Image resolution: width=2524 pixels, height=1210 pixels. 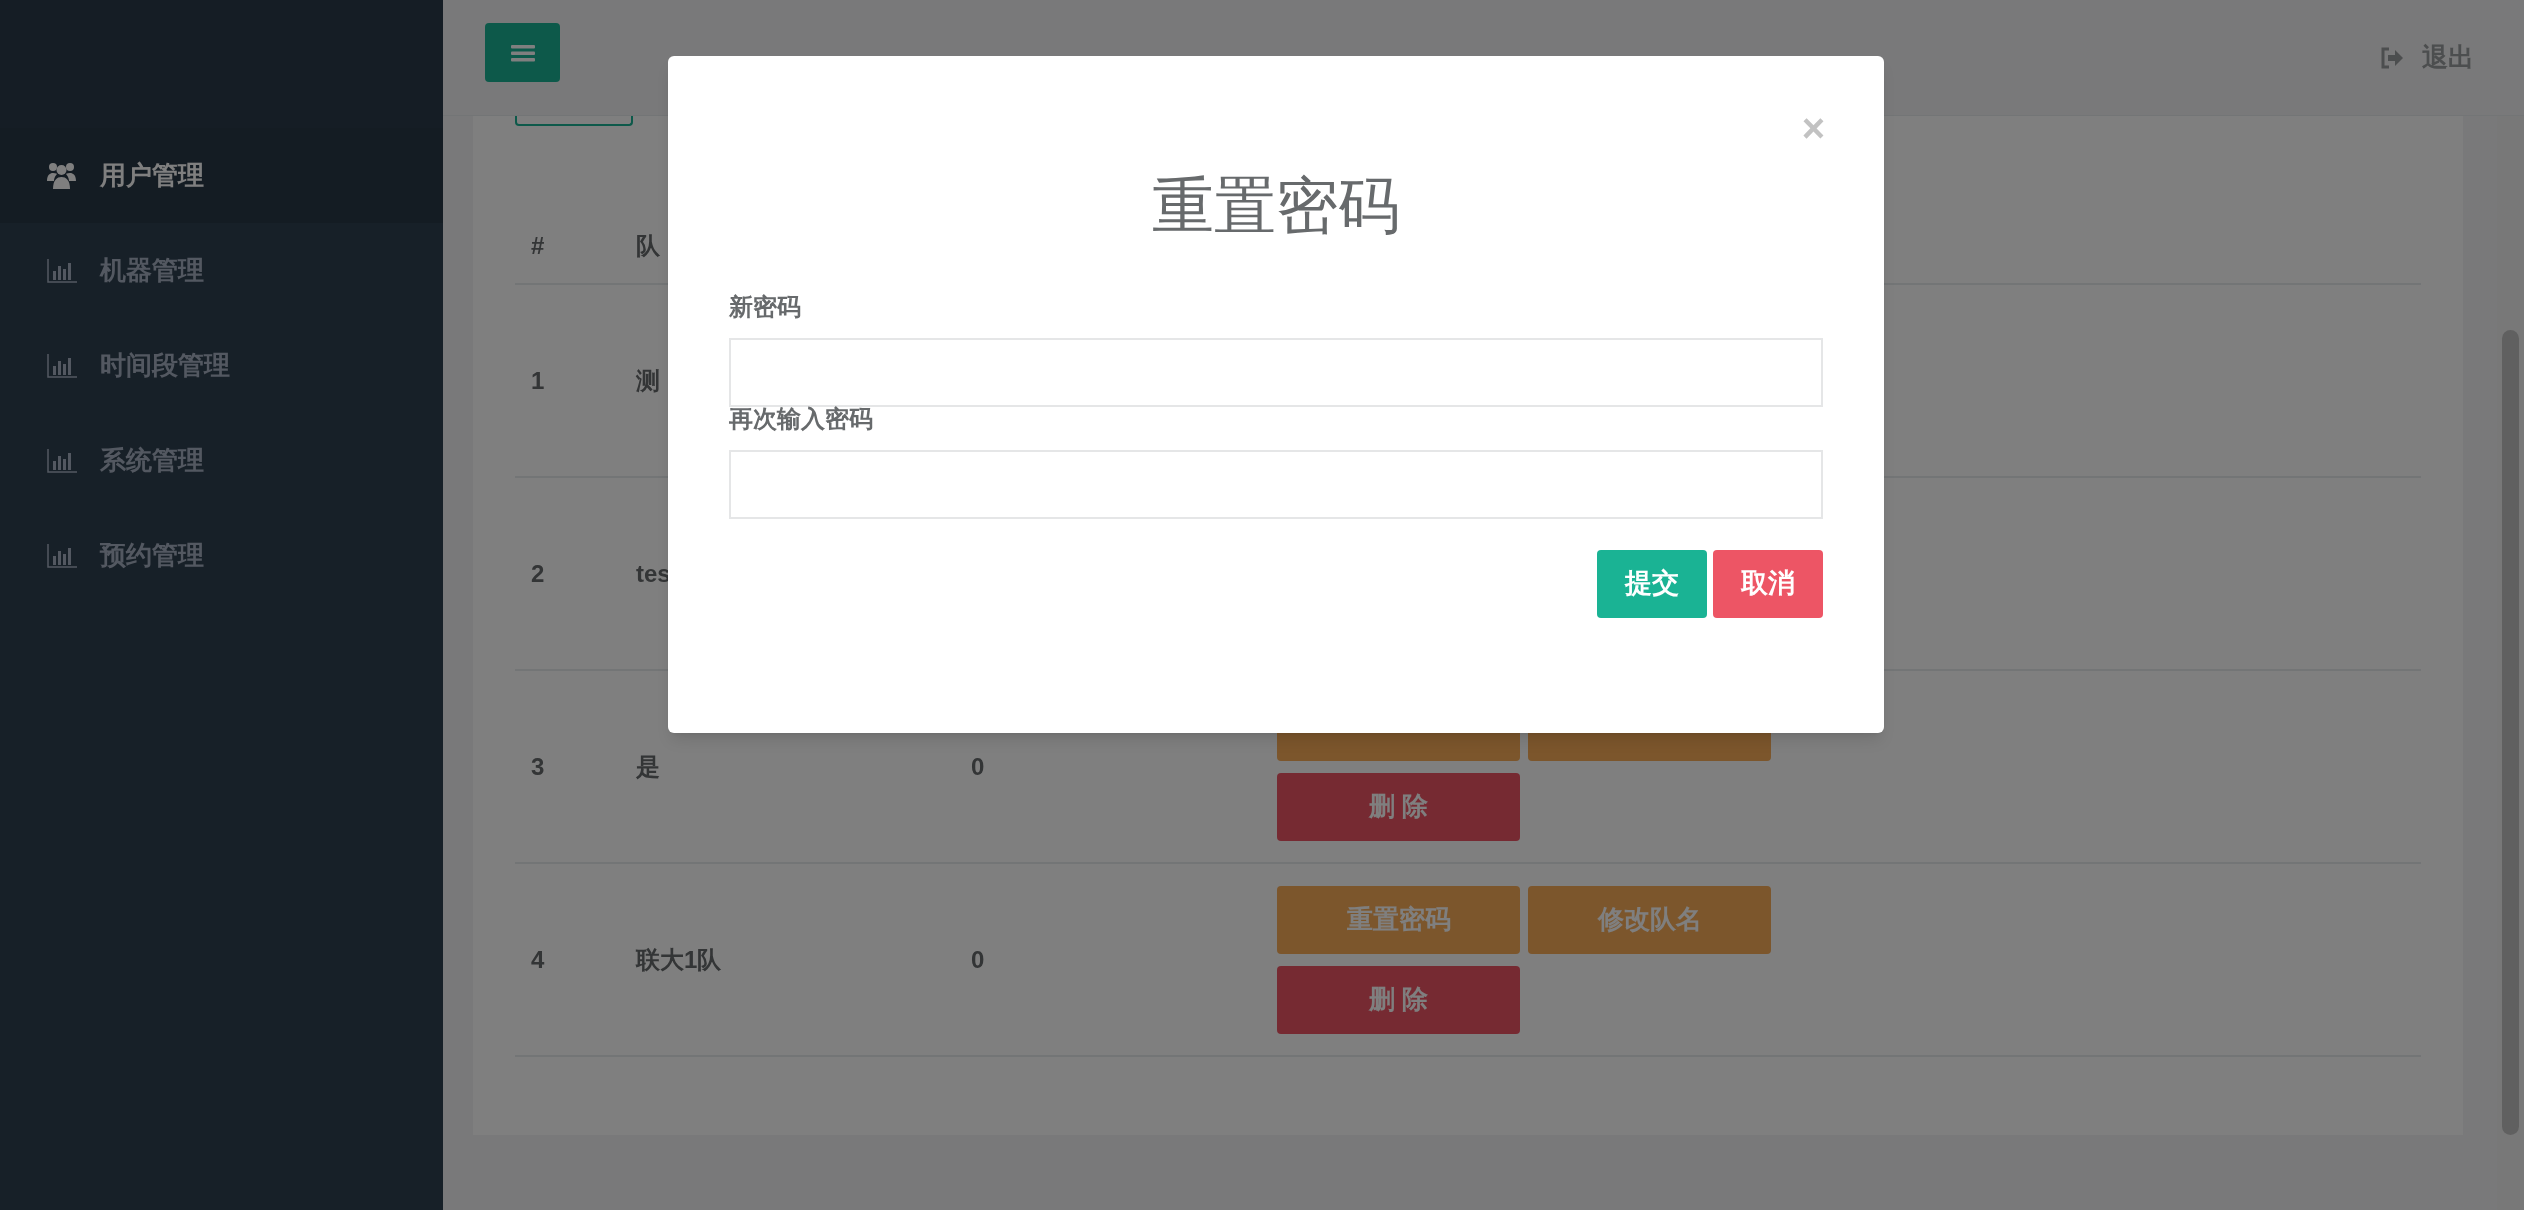 I want to click on column-header: 队, so click(x=648, y=245).